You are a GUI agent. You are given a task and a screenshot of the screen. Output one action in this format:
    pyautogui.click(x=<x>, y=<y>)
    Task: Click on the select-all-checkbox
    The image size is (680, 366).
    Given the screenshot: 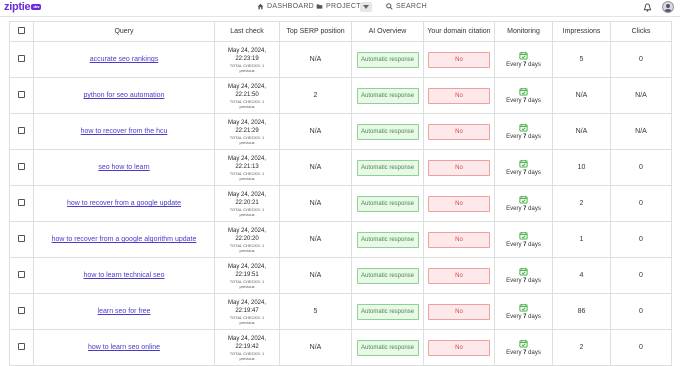 What is the action you would take?
    pyautogui.click(x=21, y=30)
    